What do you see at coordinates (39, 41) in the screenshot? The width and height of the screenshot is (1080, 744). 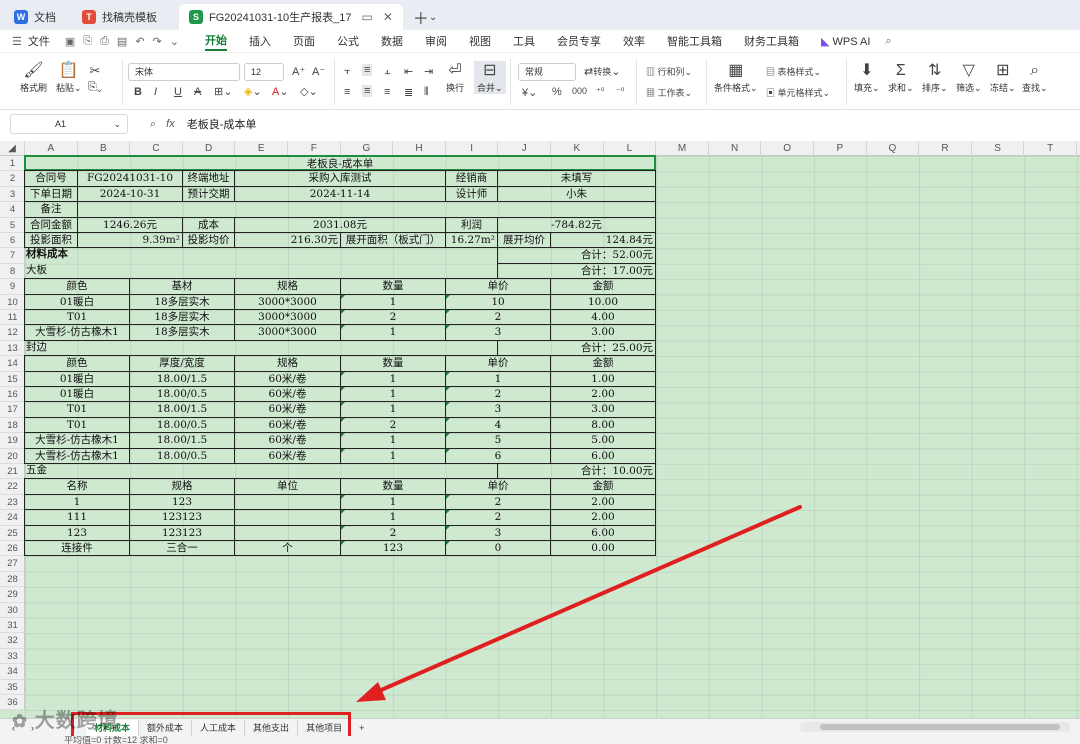 I see `menu-file: 文件` at bounding box center [39, 41].